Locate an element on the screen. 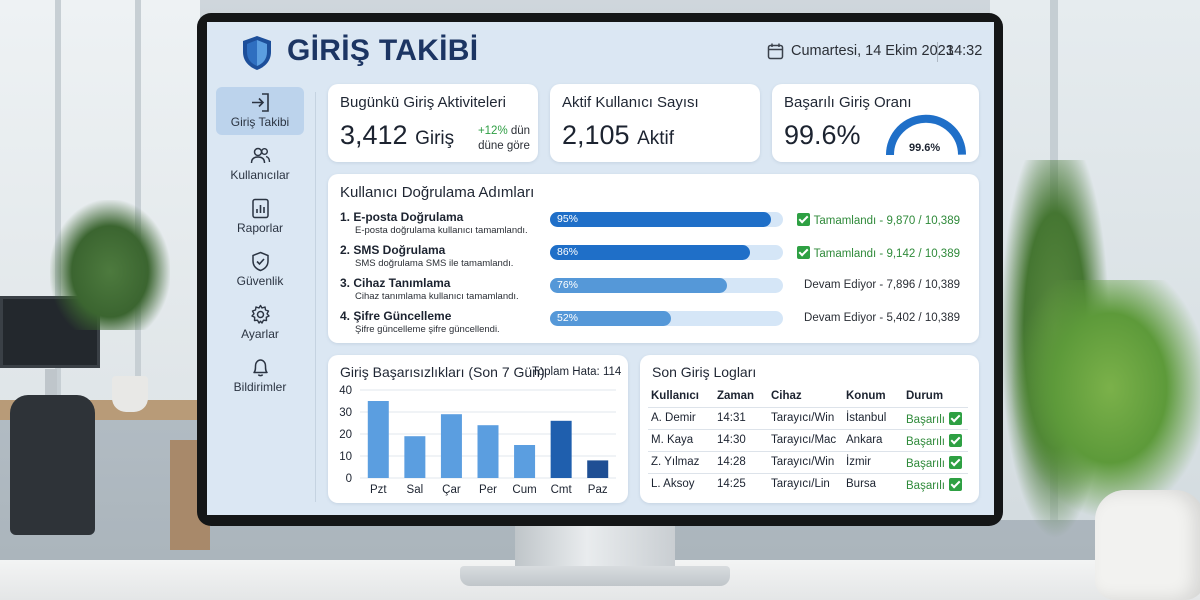 This screenshot has width=1200, height=600. failures-bar-chart: 0 10 20 30 40 Pzt Sal Çar Per Cum Cmt Paz is located at coordinates (477, 440).